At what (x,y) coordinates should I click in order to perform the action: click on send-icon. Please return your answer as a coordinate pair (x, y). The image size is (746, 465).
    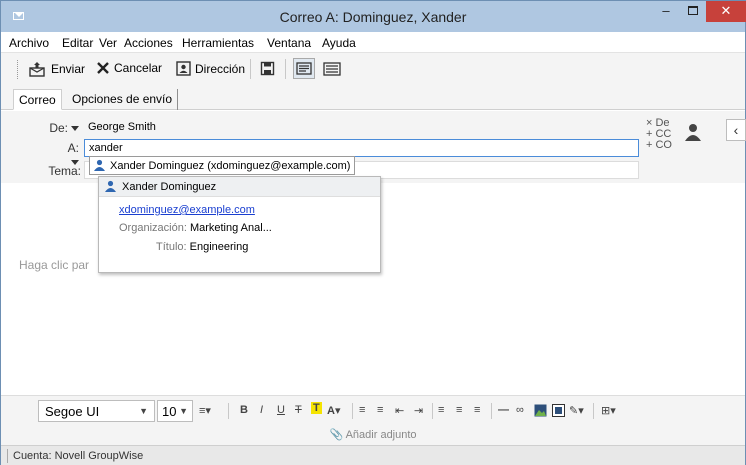
    Looking at the image, I should click on (37, 69).